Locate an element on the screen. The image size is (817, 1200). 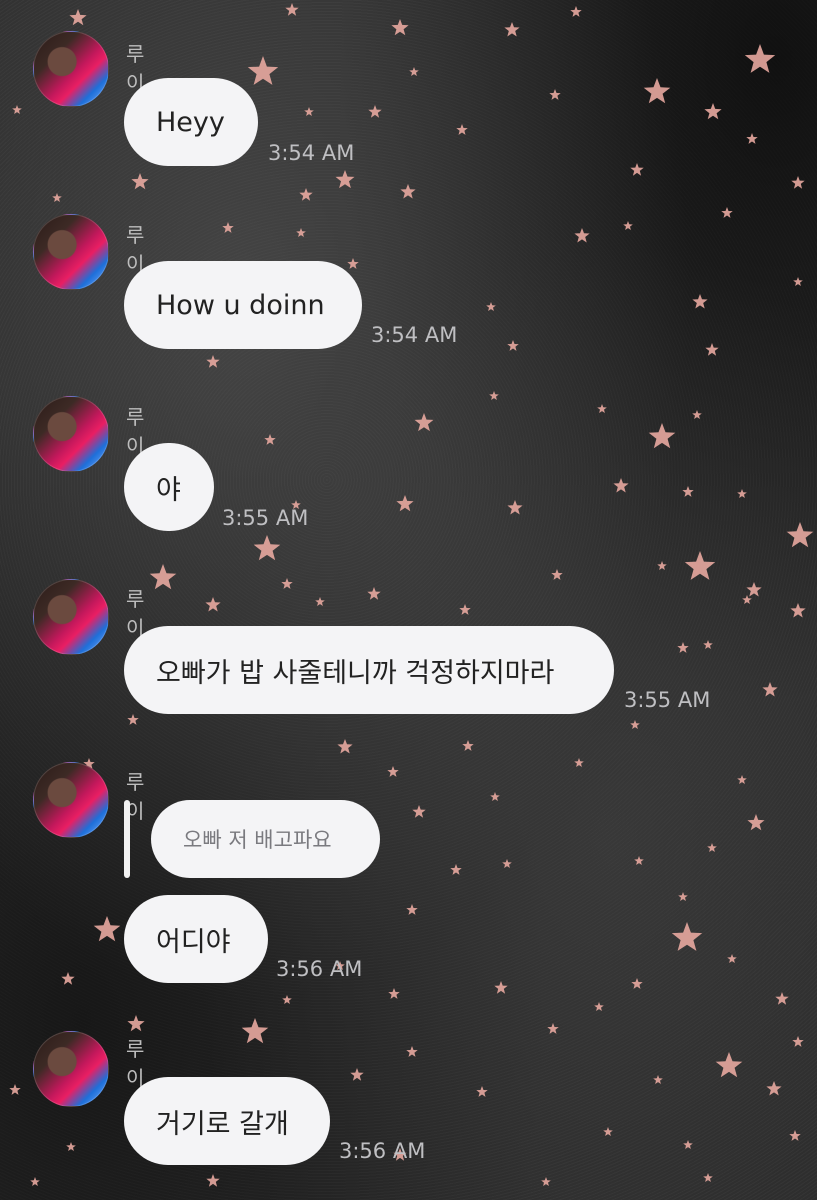
message-bubble: 어디야 is located at coordinates (196, 939).